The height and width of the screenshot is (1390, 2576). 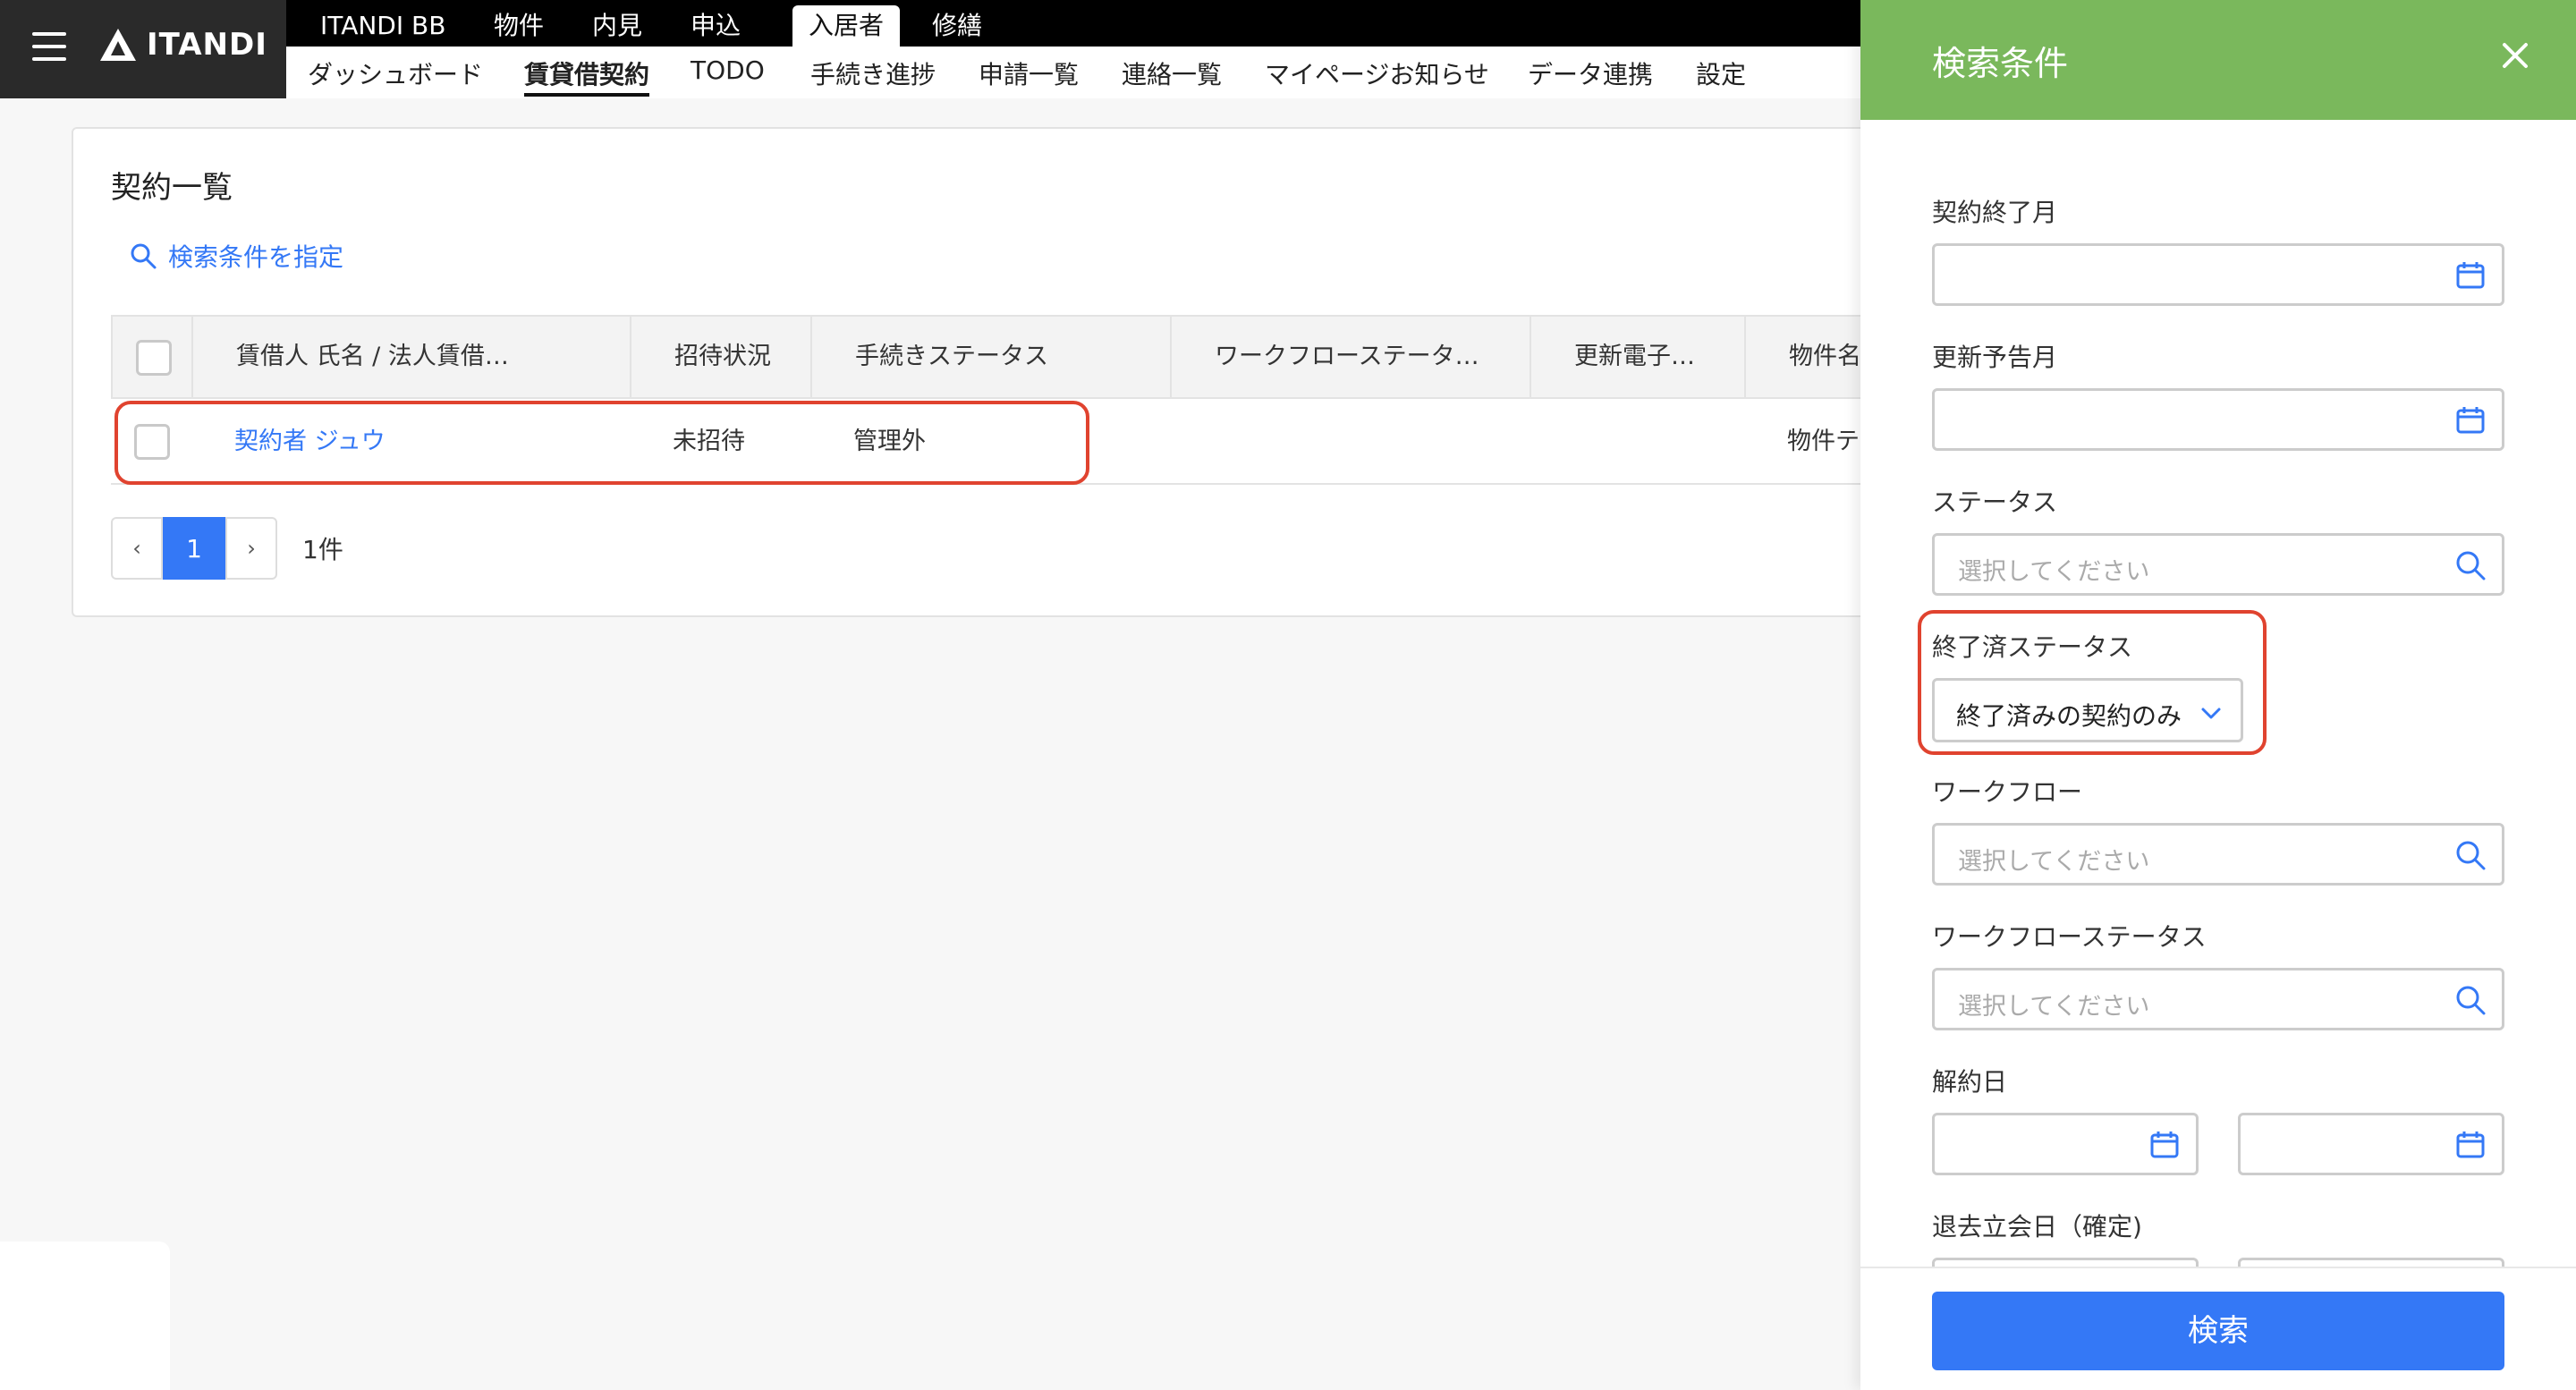 I want to click on sub-nav-contact-list: 連絡一覧, so click(x=1172, y=73).